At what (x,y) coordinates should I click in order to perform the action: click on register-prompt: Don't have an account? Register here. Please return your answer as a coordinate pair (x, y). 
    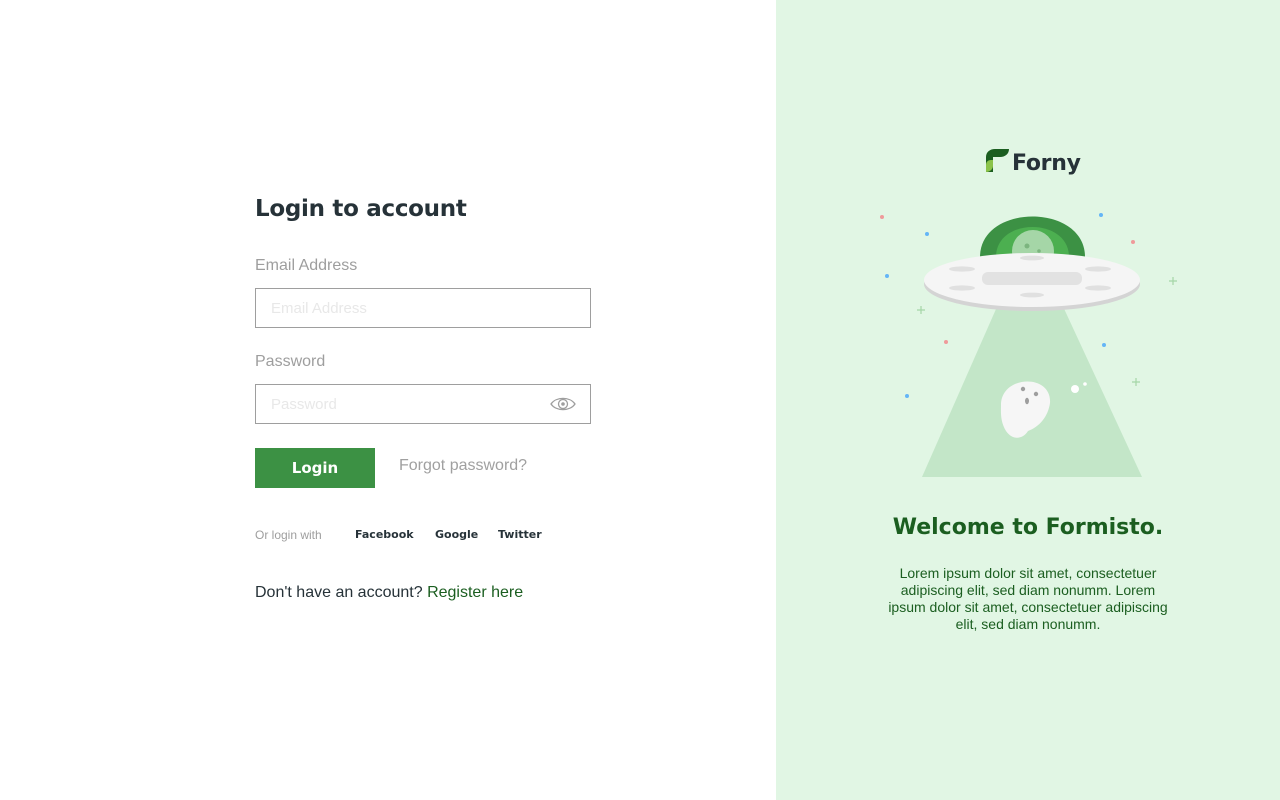
    Looking at the image, I should click on (389, 593).